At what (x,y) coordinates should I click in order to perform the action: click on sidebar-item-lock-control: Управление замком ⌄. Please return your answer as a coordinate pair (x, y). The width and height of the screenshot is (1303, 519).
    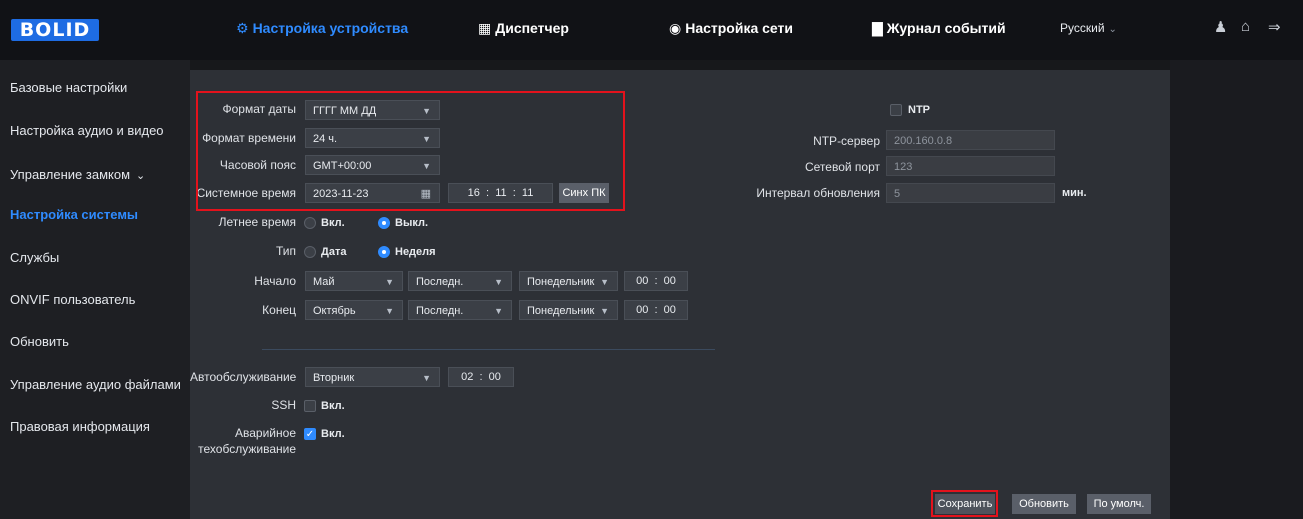
    Looking at the image, I should click on (77, 174).